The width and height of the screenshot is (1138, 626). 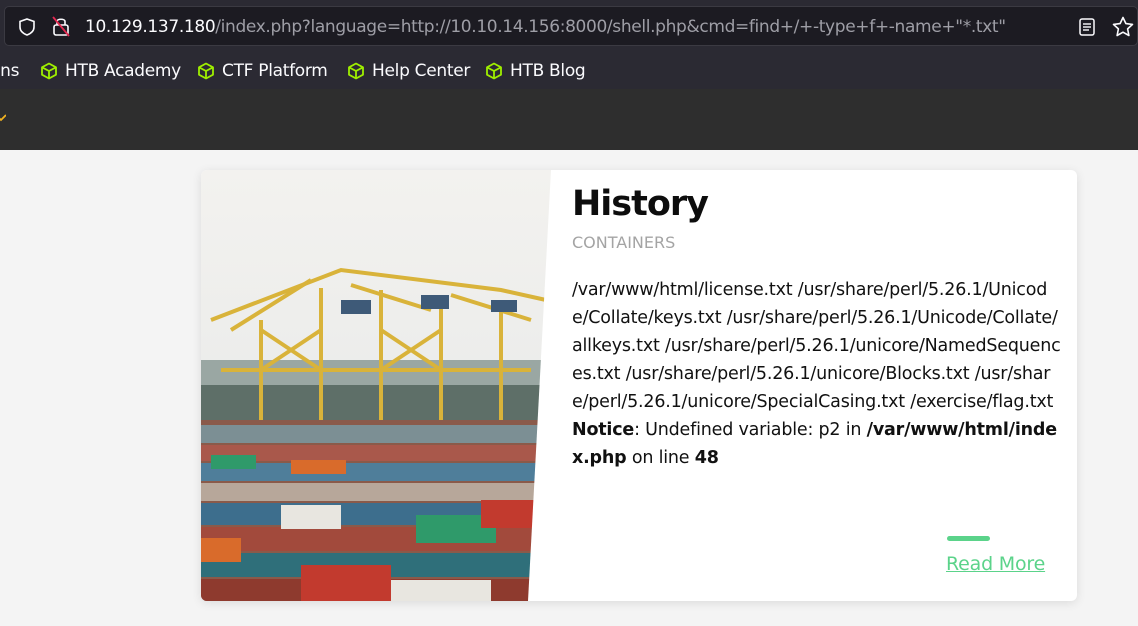 I want to click on bookmark-label: HTB Blog, so click(x=548, y=71).